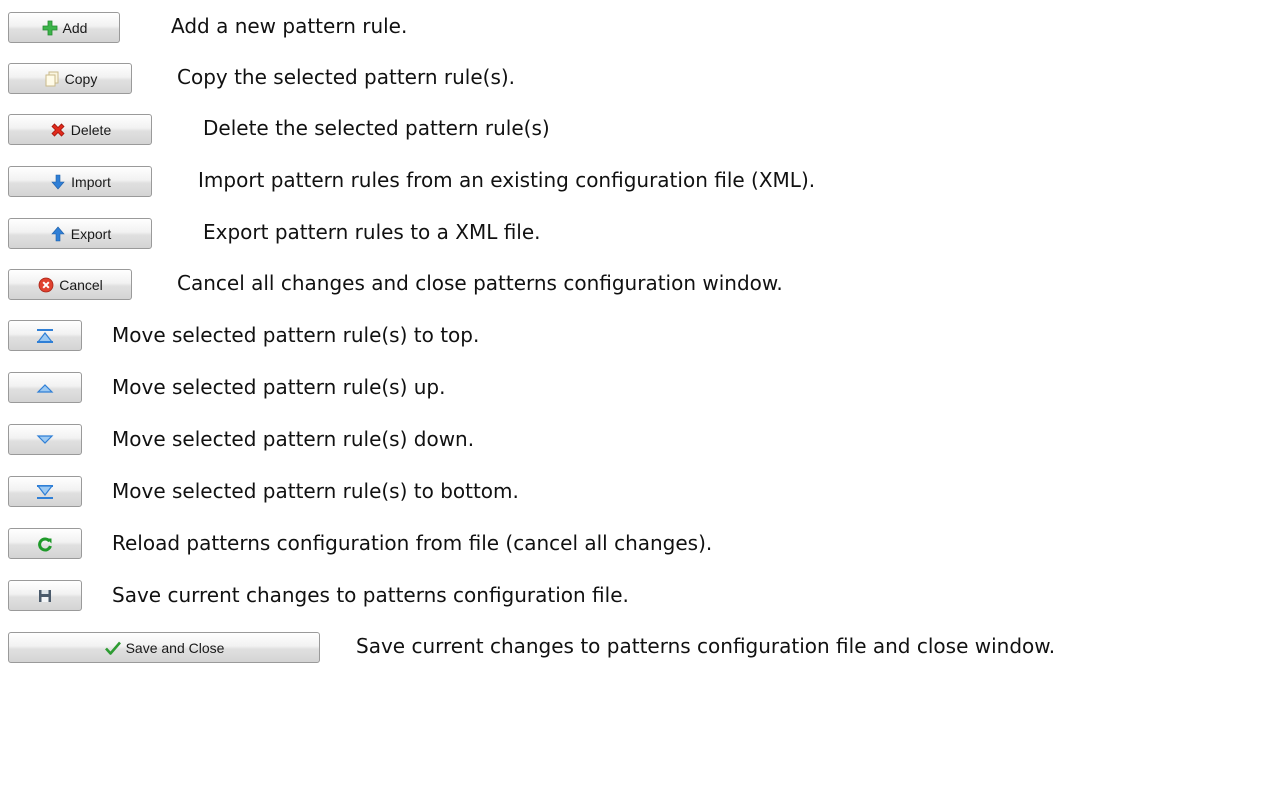  I want to click on move-up-icon, so click(45, 388).